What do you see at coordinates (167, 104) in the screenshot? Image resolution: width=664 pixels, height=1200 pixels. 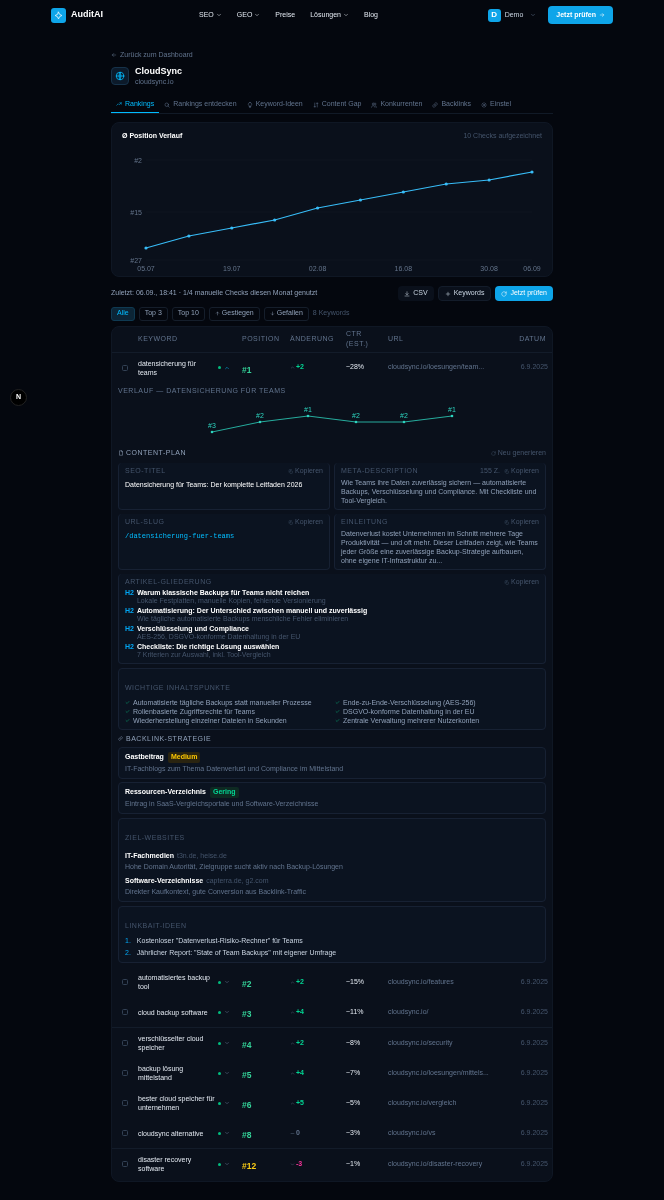 I see `search-icon` at bounding box center [167, 104].